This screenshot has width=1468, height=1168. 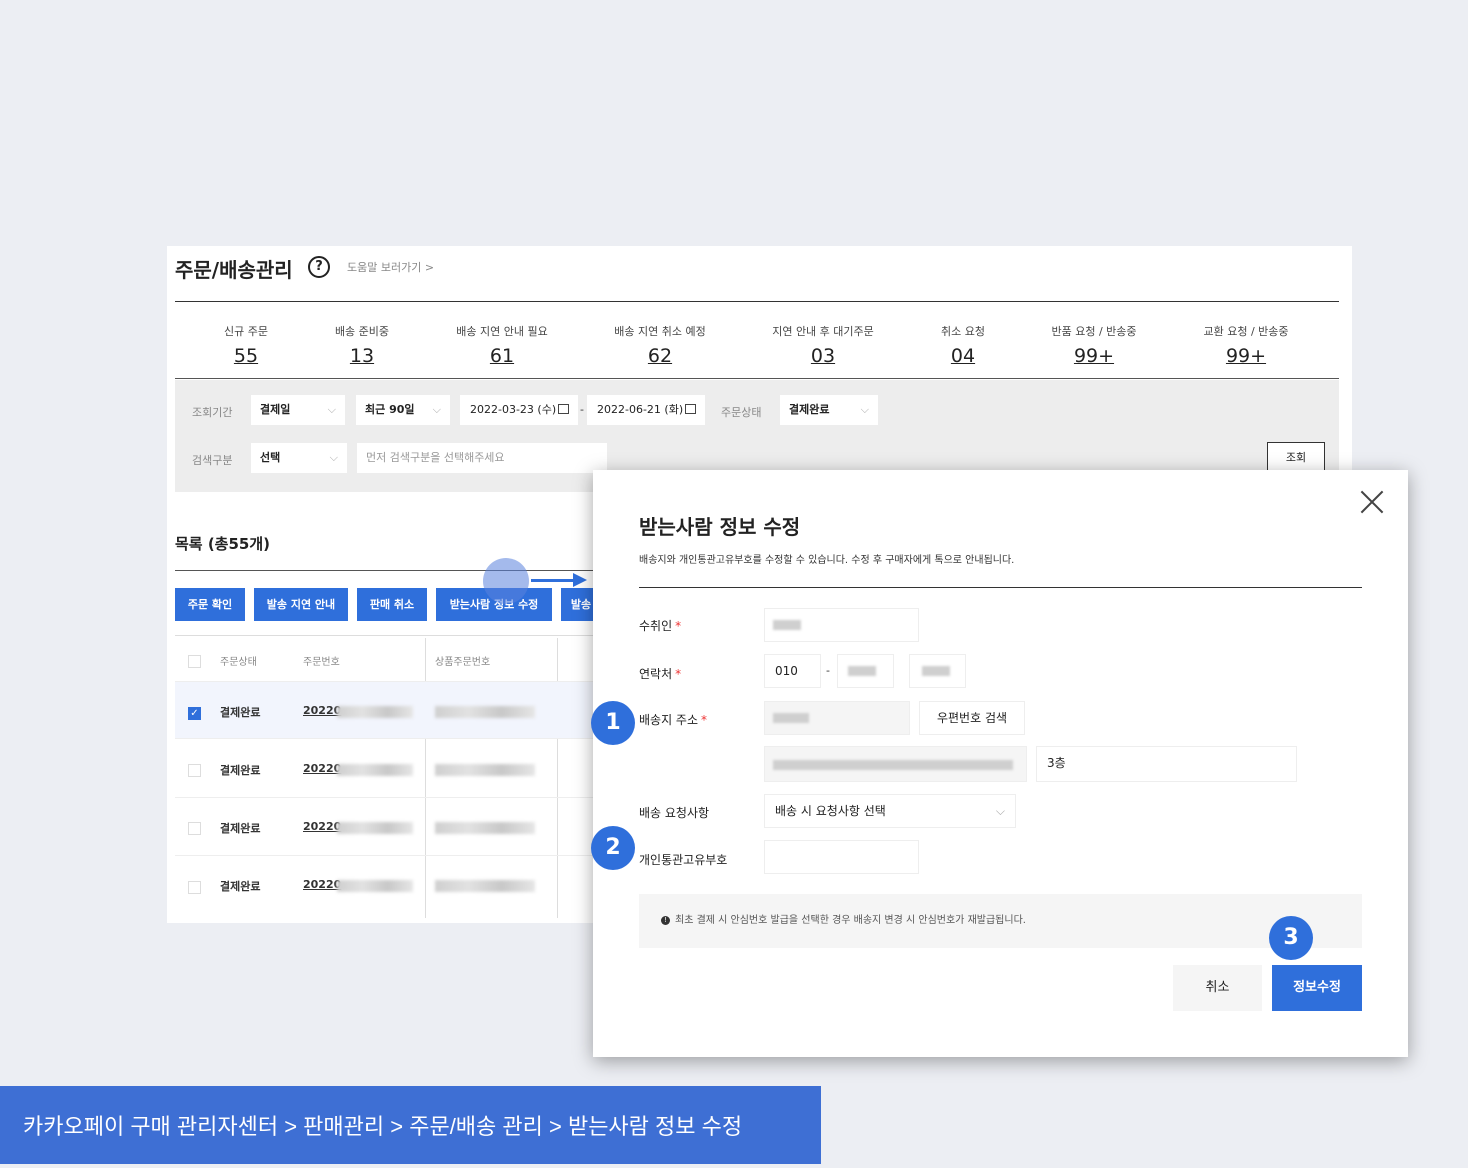 I want to click on list-title: 목록 (총55개), so click(x=223, y=544).